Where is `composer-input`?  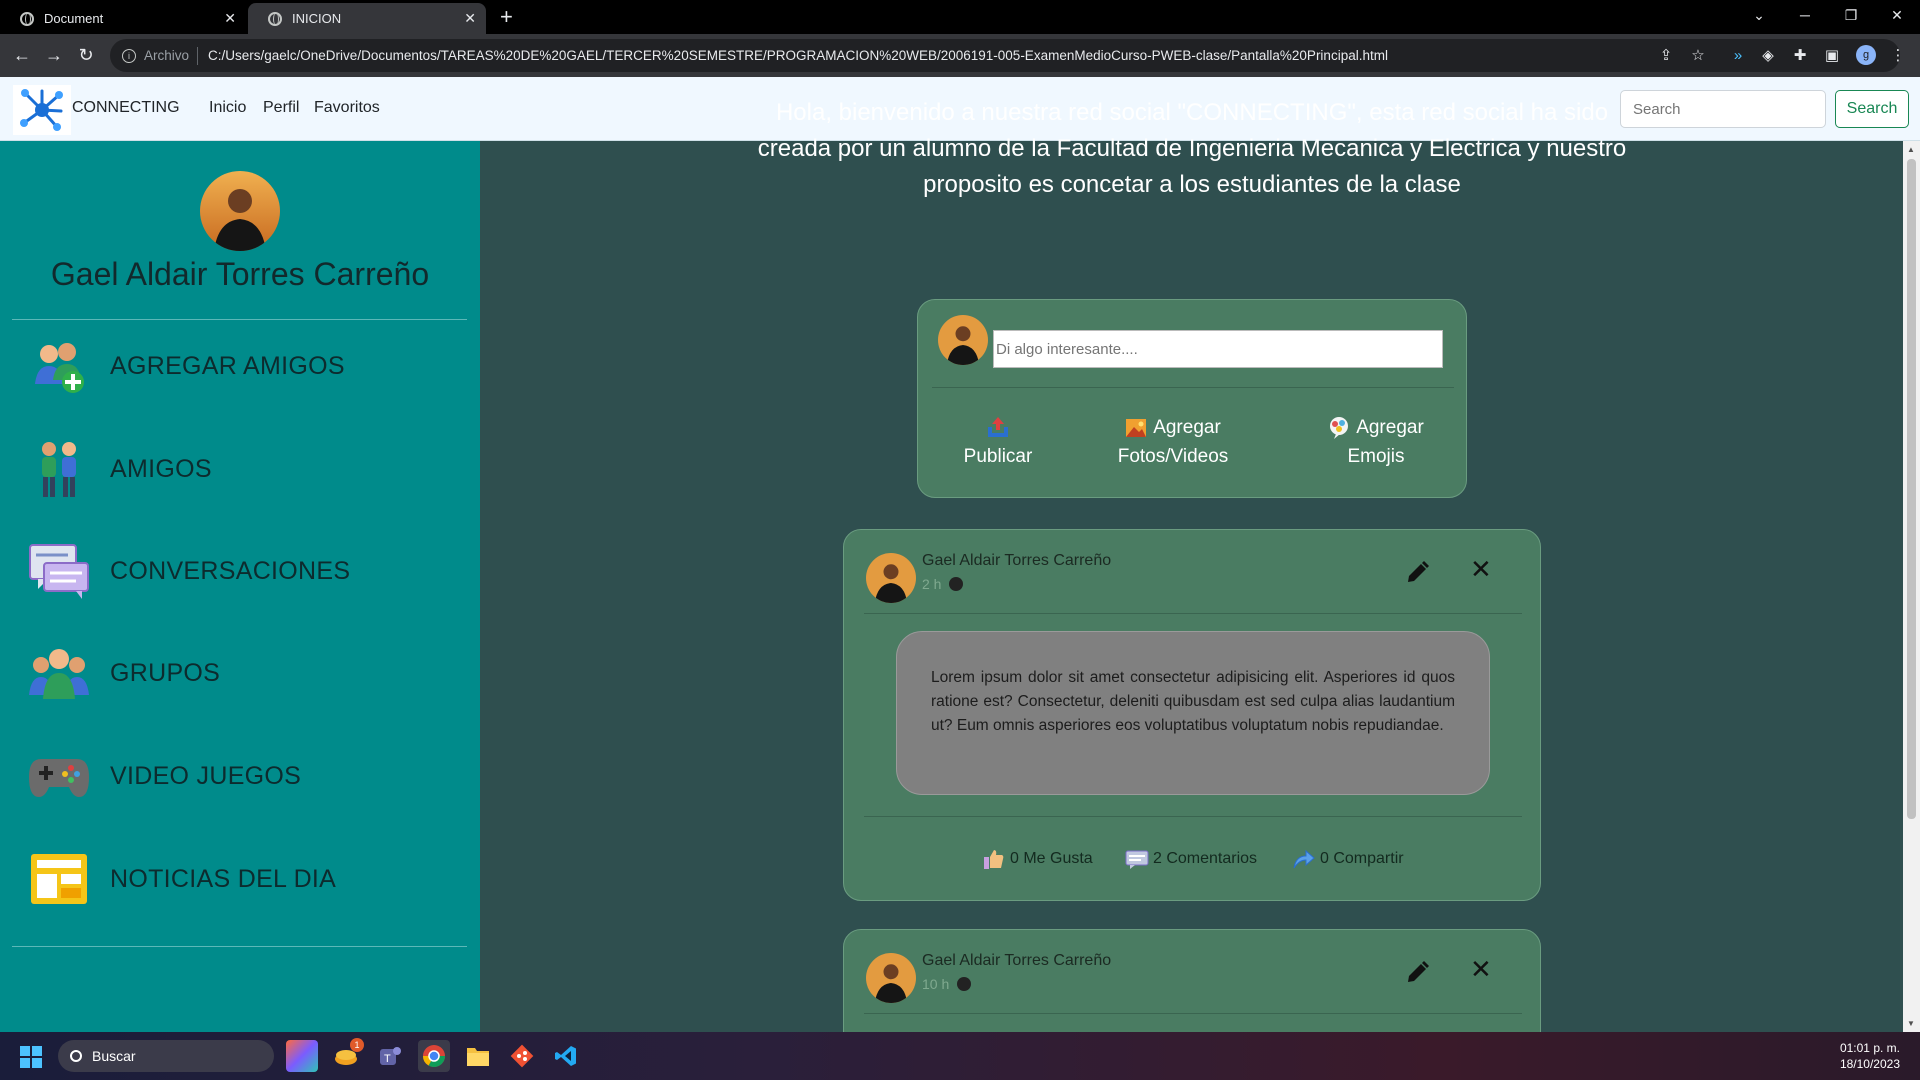 composer-input is located at coordinates (1218, 349).